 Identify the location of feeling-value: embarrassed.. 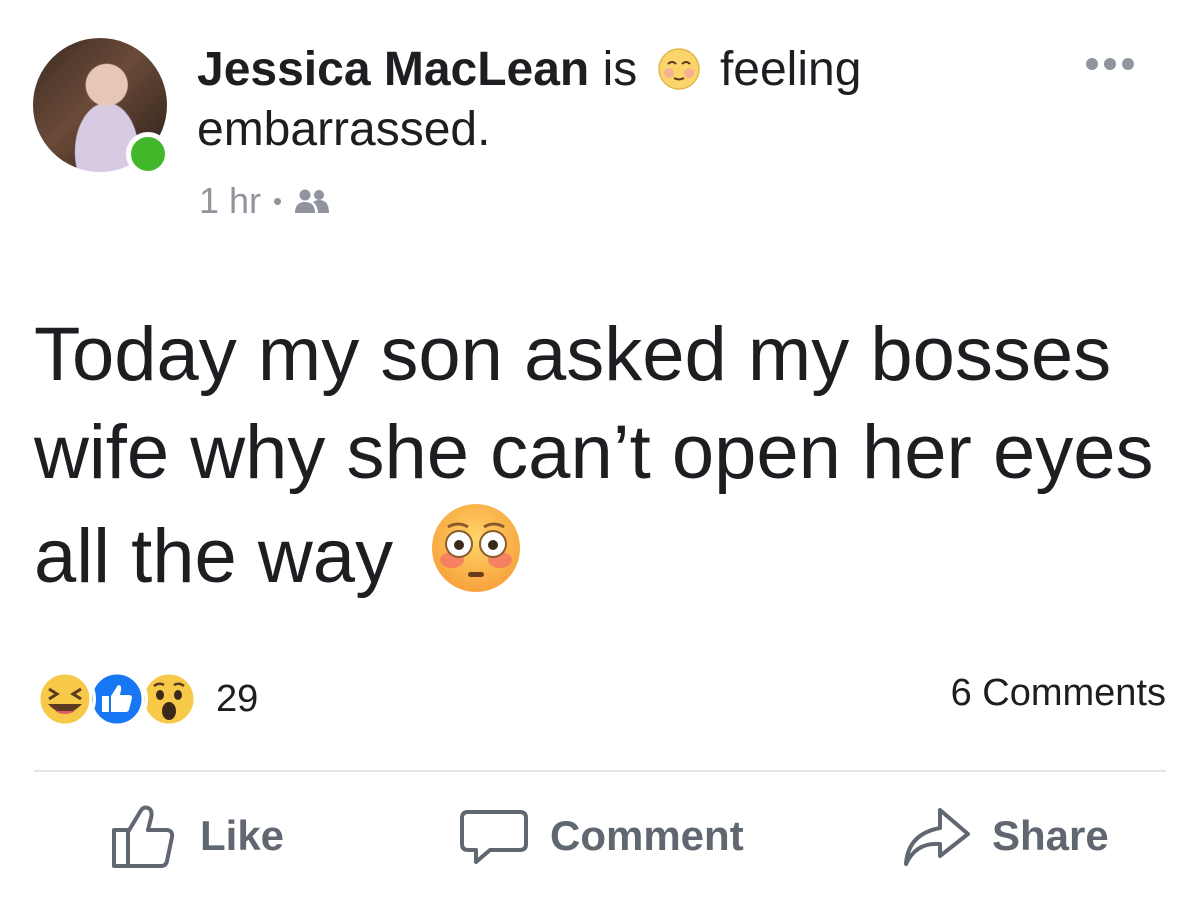
(343, 129).